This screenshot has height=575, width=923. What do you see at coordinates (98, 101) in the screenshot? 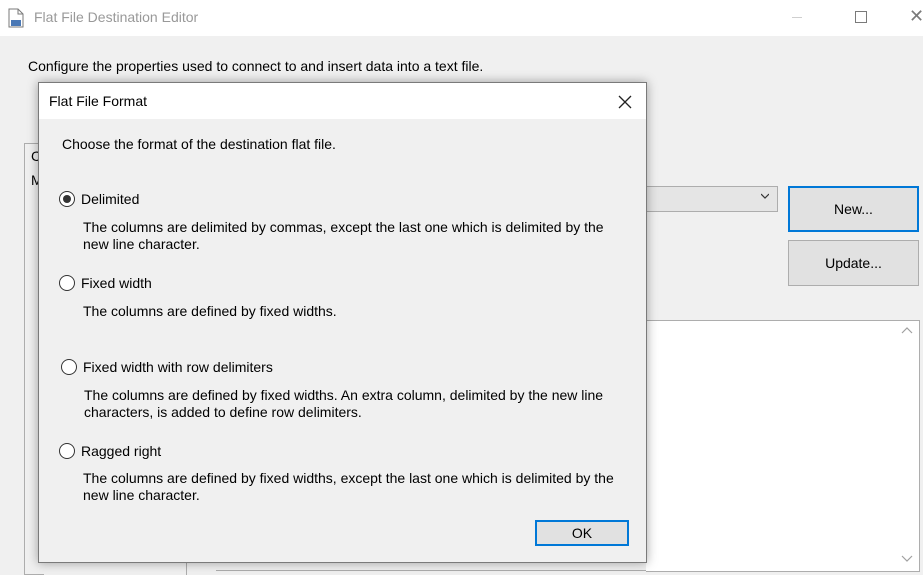
I see `dialog-title: Flat File Format` at bounding box center [98, 101].